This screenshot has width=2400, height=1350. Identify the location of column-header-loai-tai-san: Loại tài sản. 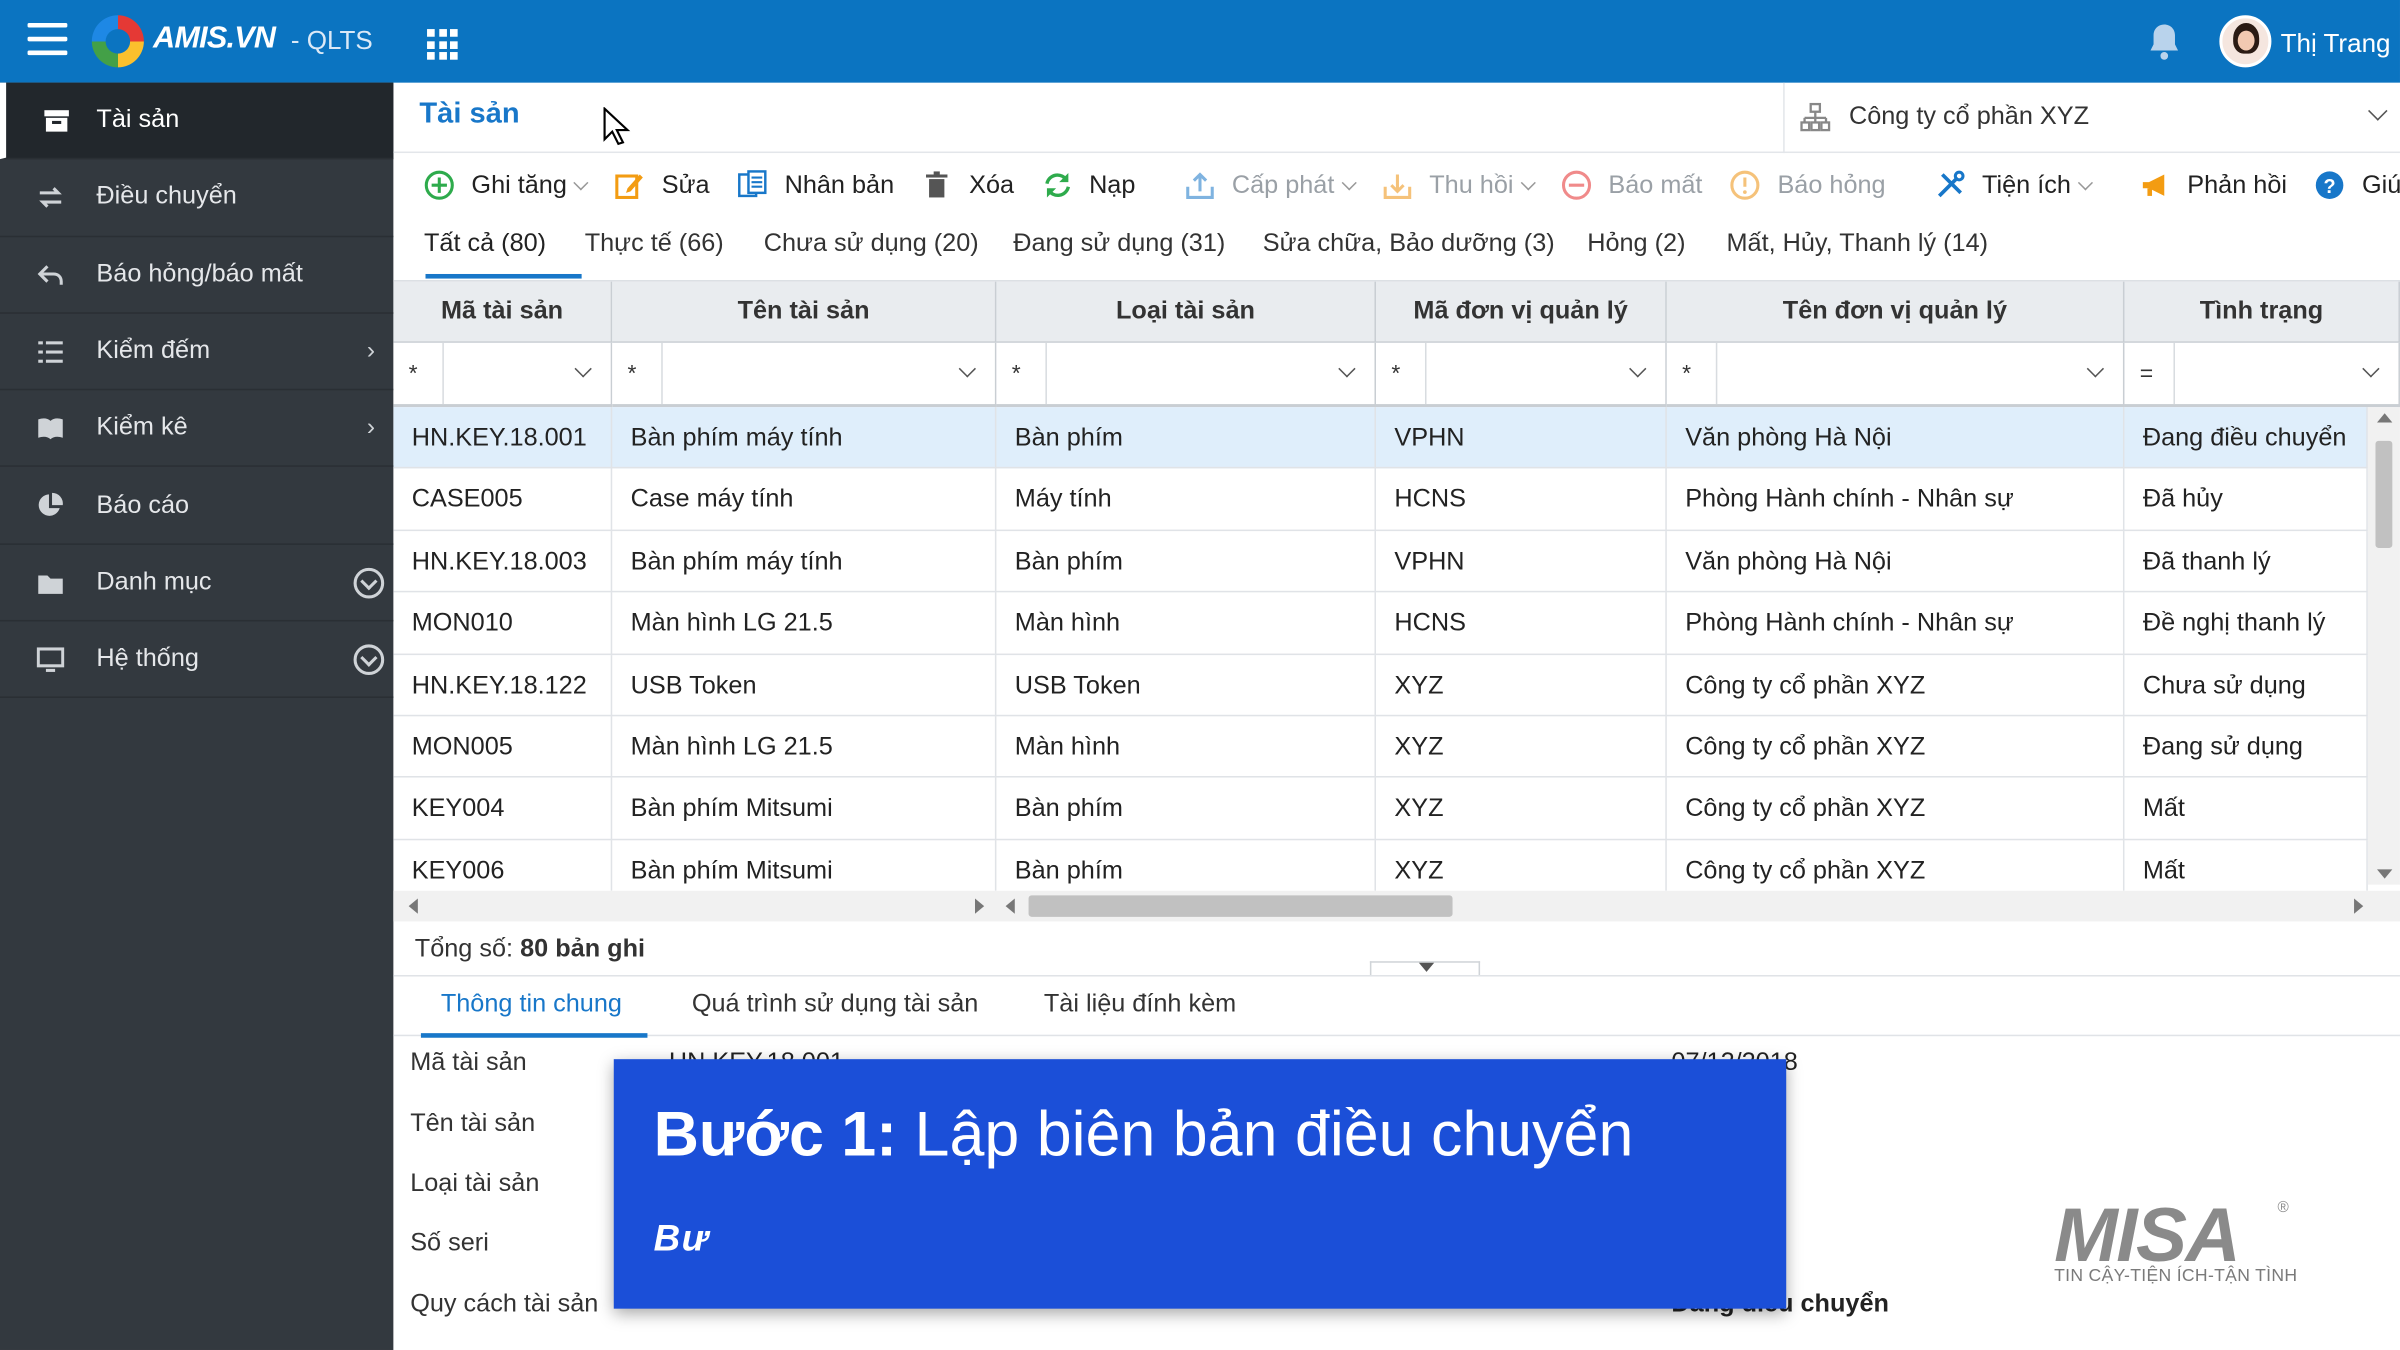
(1186, 312).